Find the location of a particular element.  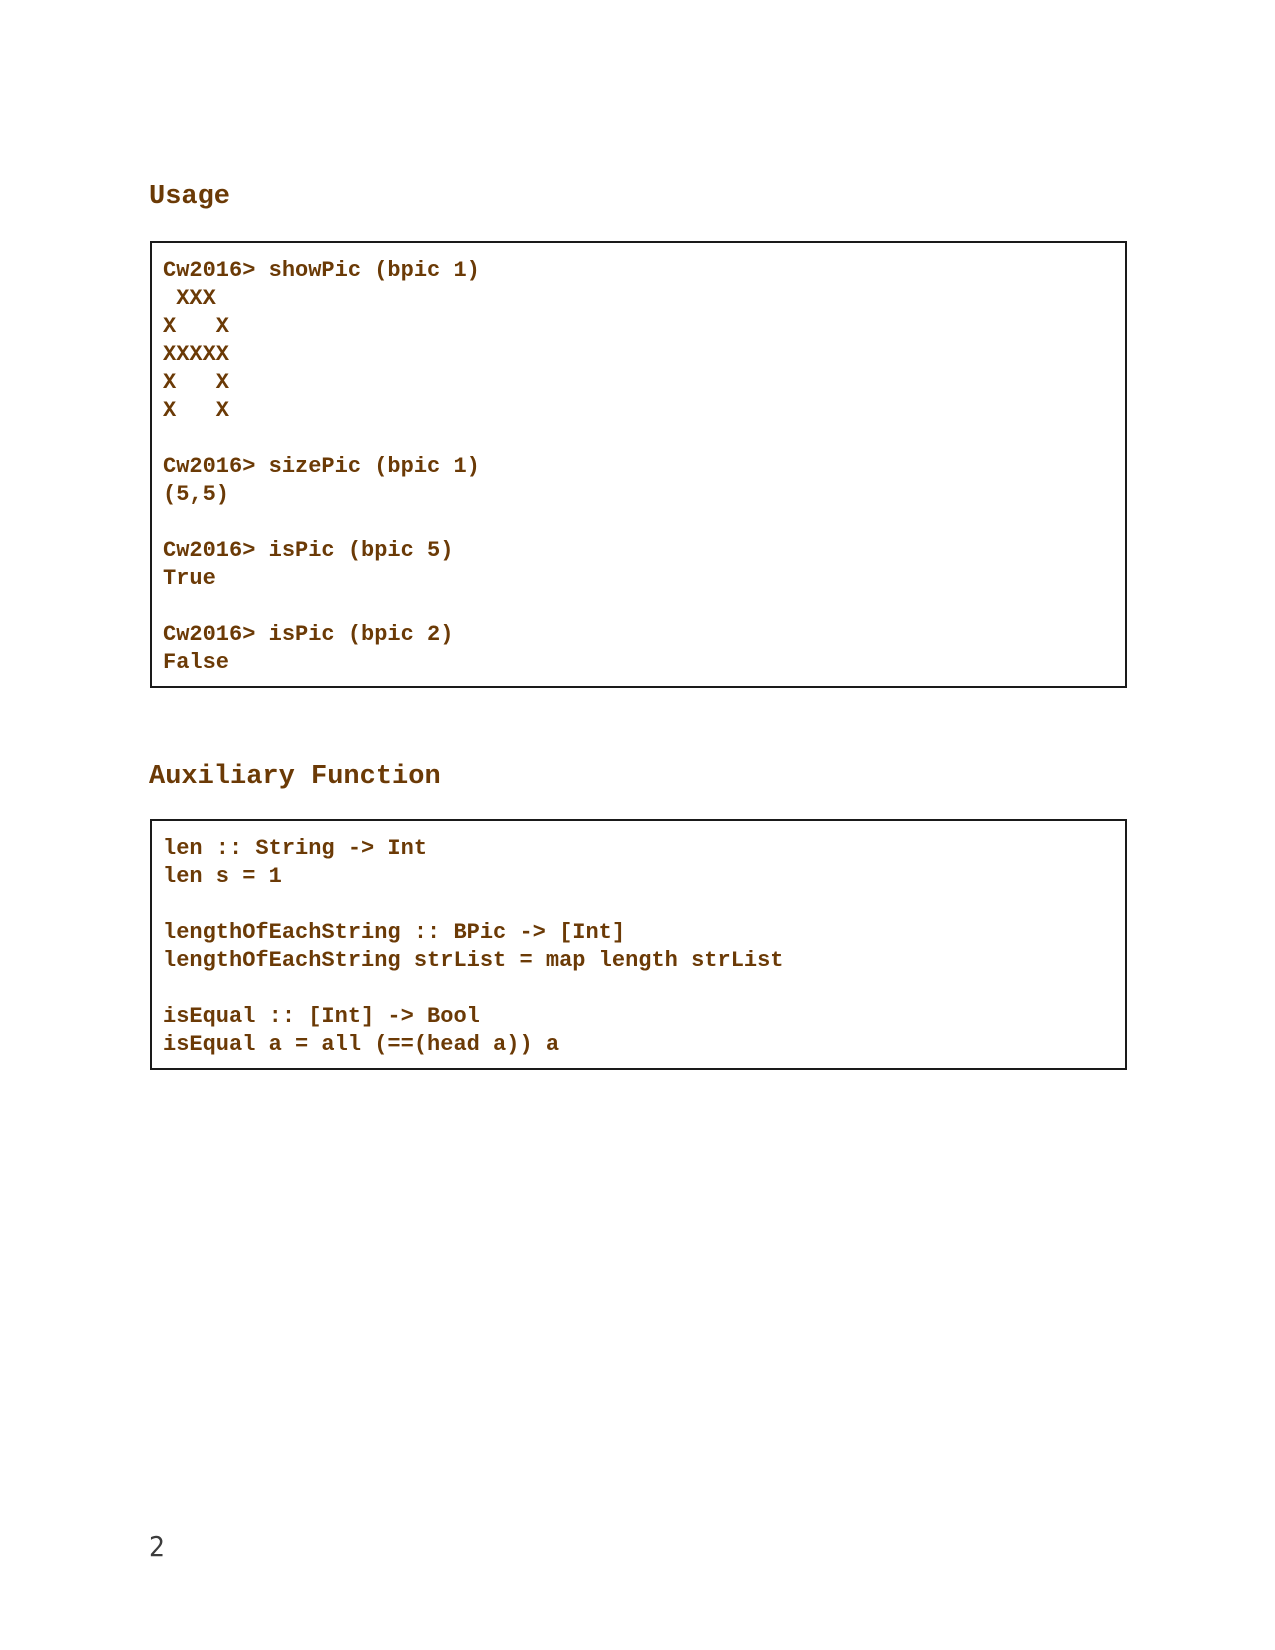

usage-heading: Usage is located at coordinates (190, 197).